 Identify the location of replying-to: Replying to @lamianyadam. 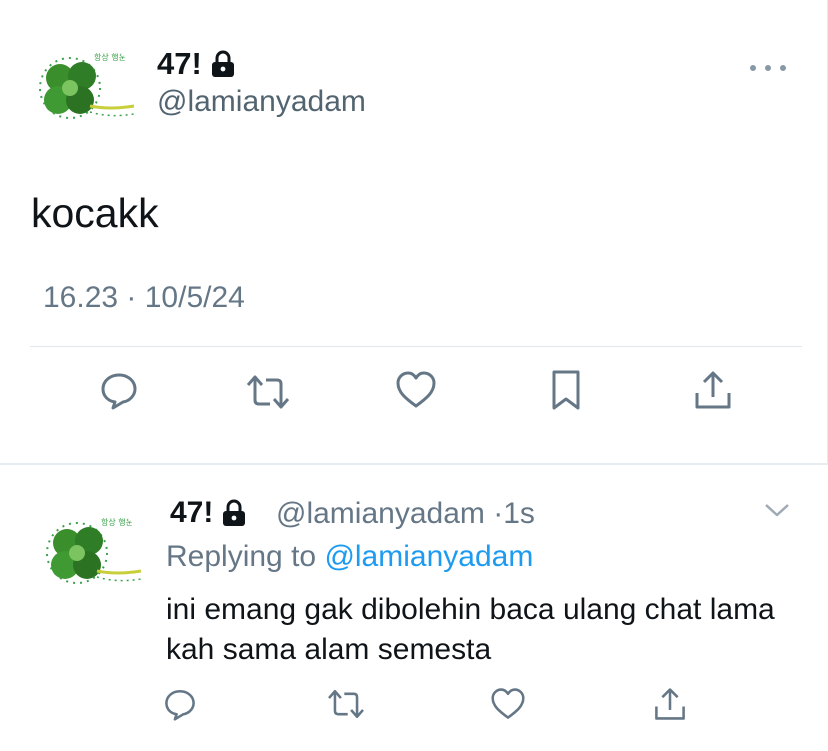
(349, 557).